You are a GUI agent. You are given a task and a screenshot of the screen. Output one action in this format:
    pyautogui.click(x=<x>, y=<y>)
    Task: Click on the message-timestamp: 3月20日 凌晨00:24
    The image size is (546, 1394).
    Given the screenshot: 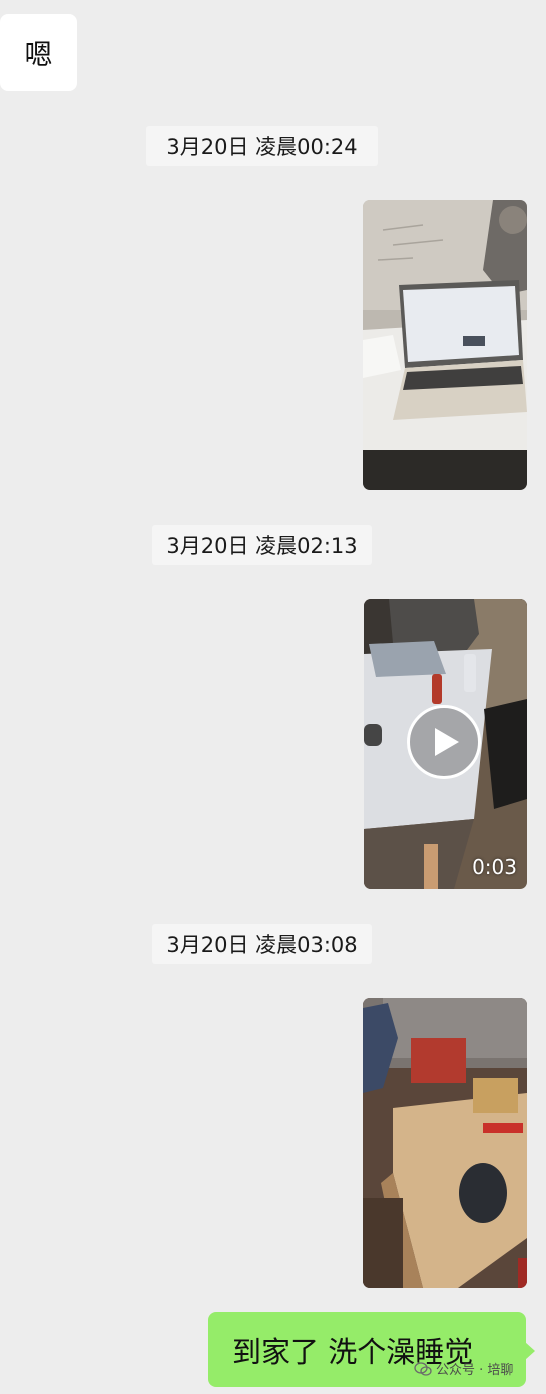 What is the action you would take?
    pyautogui.click(x=262, y=146)
    